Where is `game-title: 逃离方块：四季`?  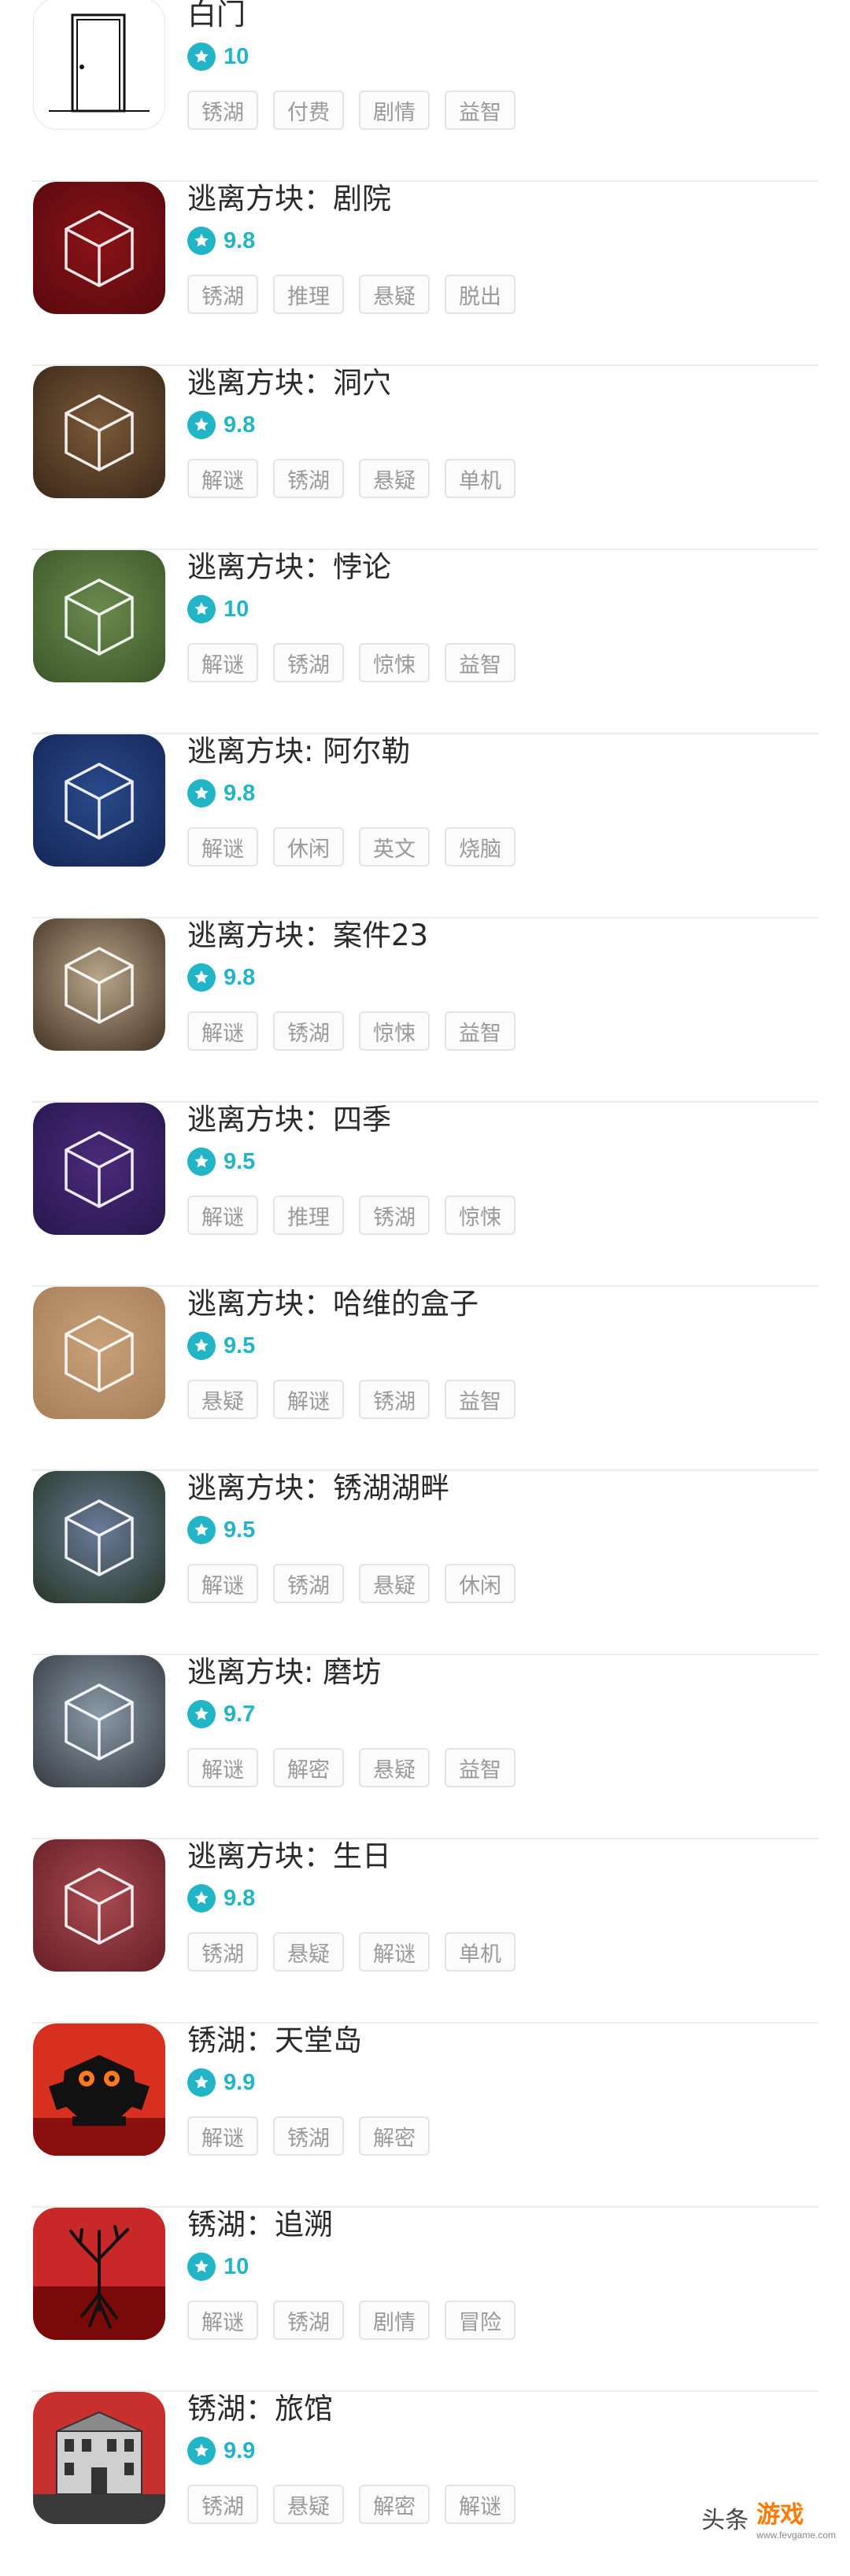 game-title: 逃离方块：四季 is located at coordinates (289, 1120).